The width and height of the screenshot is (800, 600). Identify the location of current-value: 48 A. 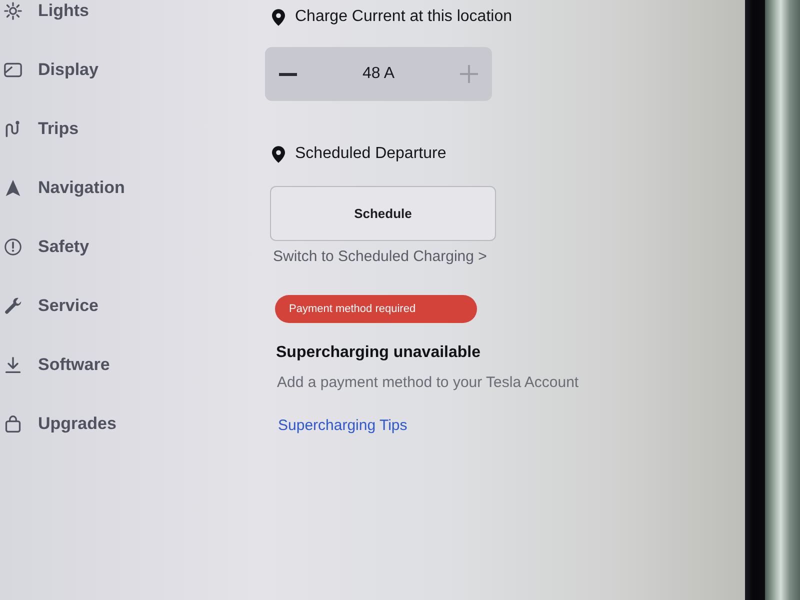
(378, 74).